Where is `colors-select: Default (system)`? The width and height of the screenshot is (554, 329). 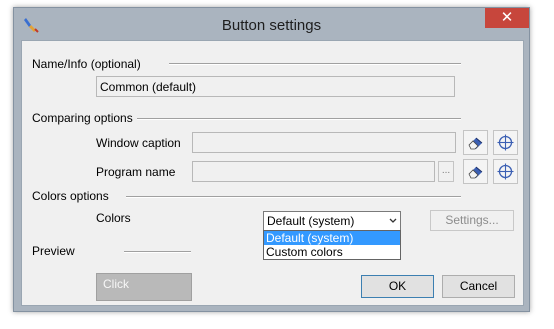
colors-select: Default (system) is located at coordinates (332, 221).